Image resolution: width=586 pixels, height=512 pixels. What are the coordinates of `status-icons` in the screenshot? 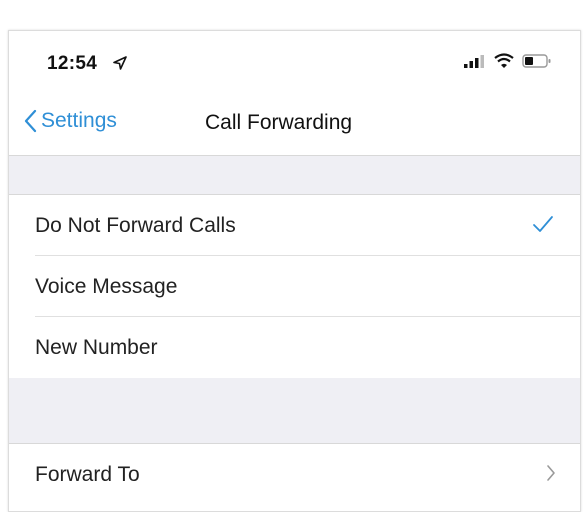 It's located at (508, 60).